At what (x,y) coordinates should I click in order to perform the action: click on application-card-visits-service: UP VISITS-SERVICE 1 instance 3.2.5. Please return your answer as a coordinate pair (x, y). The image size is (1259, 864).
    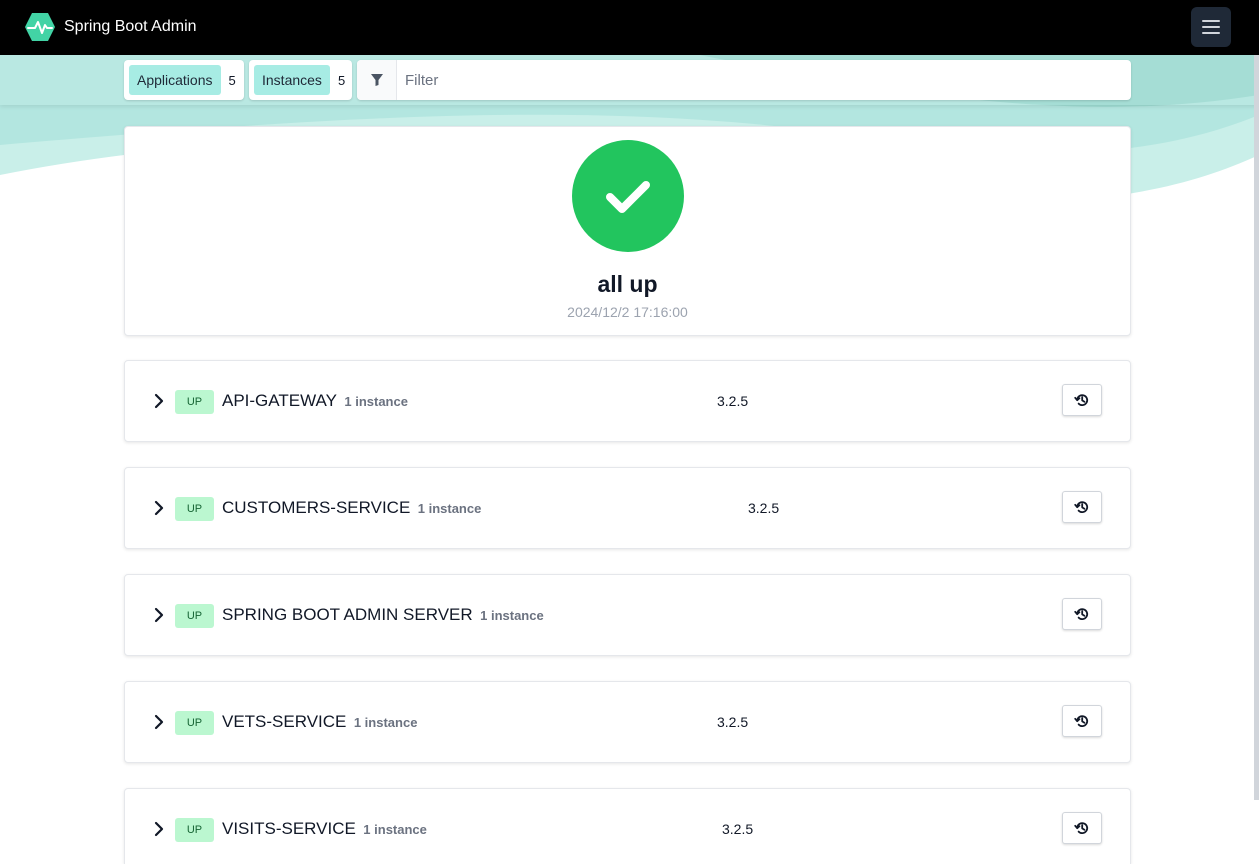
    Looking at the image, I should click on (627, 826).